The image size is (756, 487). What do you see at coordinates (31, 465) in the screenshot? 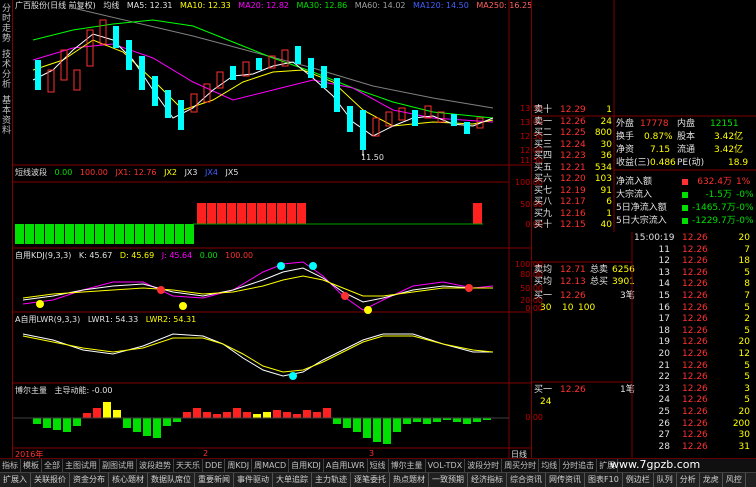
I see `indicator-tab: 模板` at bounding box center [31, 465].